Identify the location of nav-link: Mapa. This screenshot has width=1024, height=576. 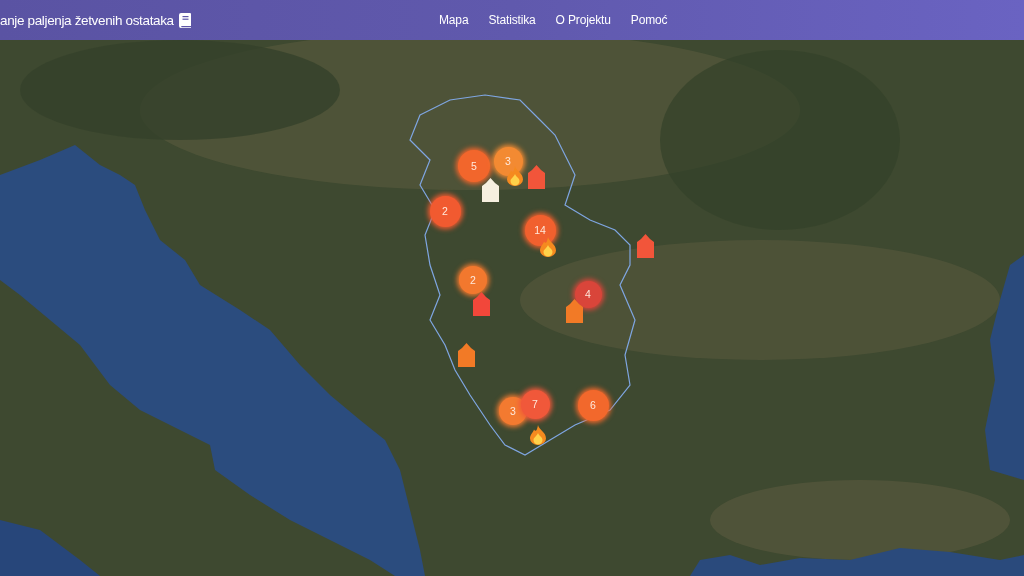
(454, 20).